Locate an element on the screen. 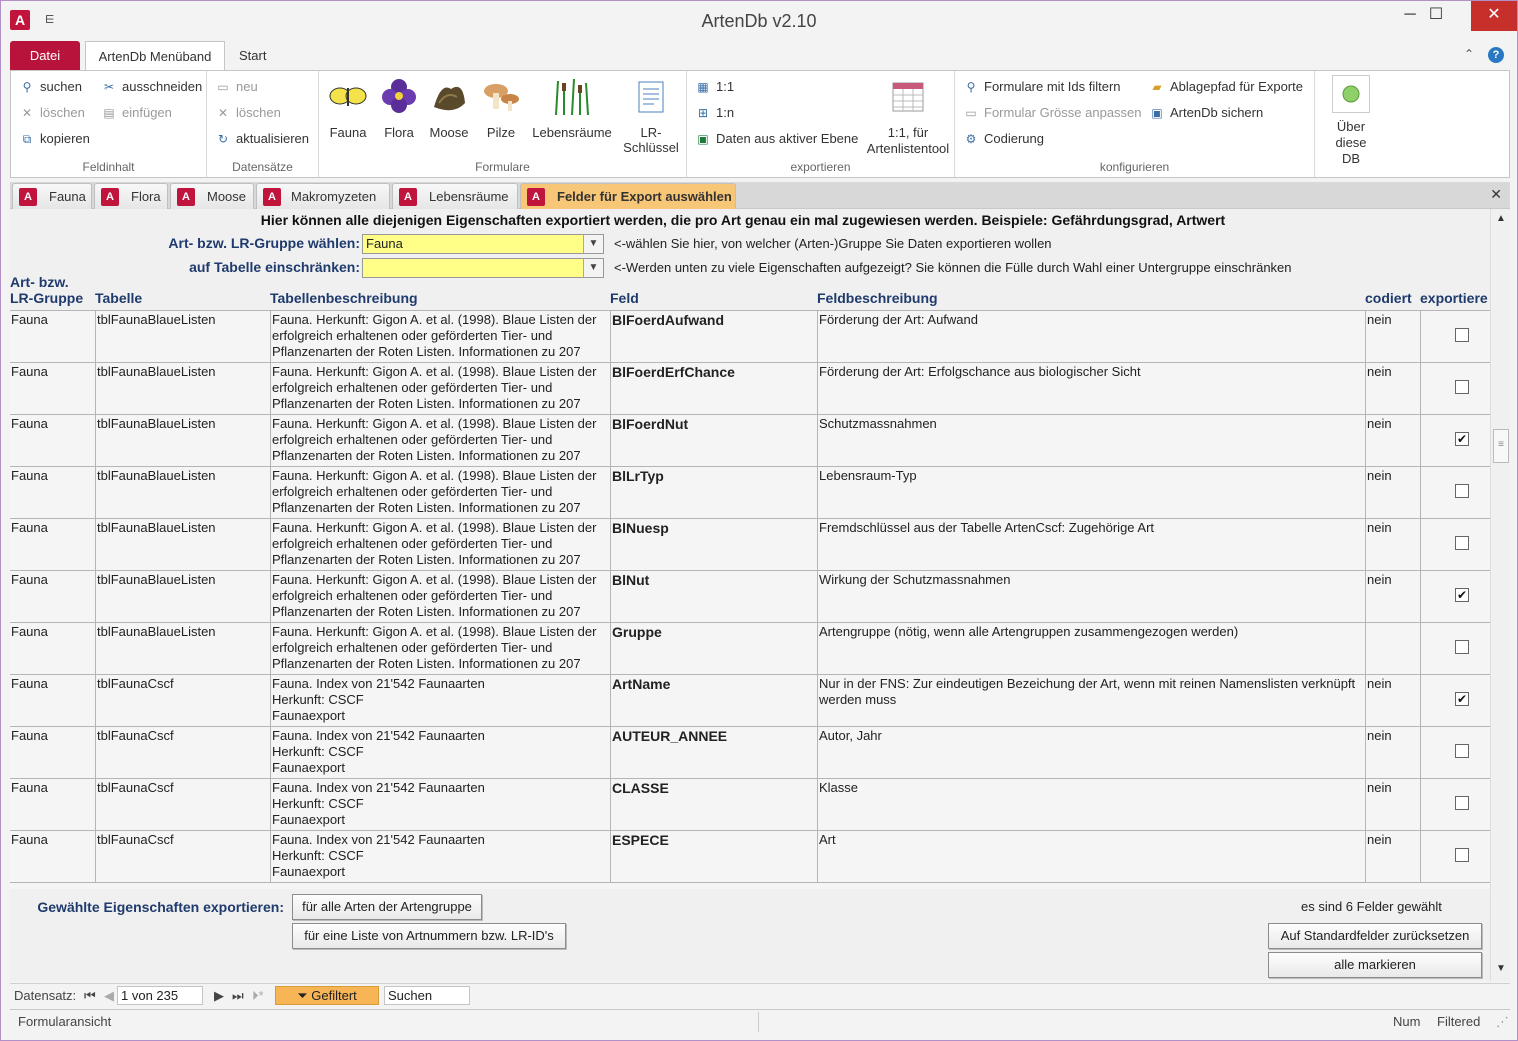  group-label-feldinhalt: Feldinhalt is located at coordinates (108, 167).